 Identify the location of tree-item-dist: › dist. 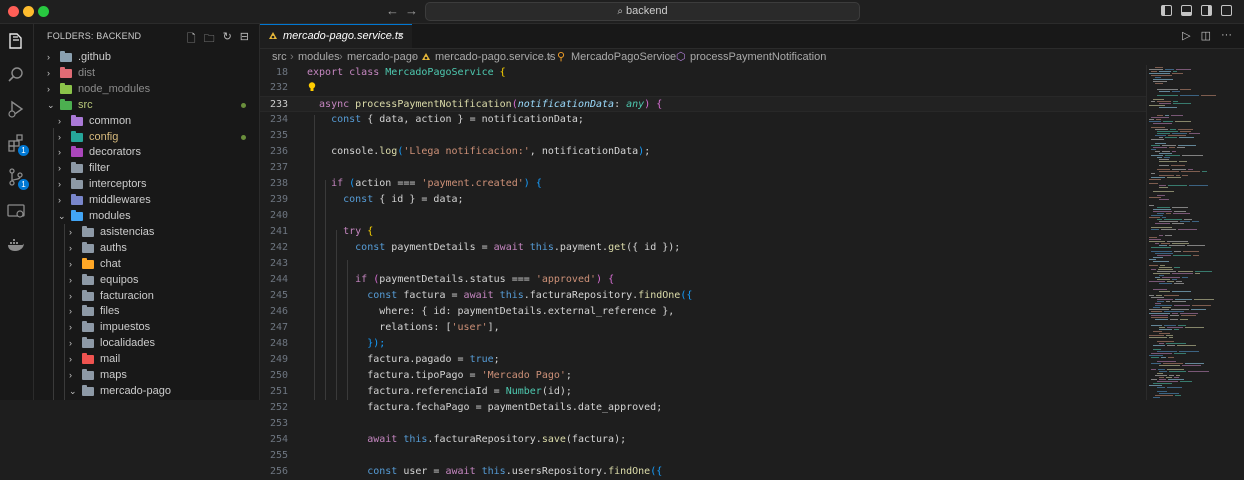
(146, 73).